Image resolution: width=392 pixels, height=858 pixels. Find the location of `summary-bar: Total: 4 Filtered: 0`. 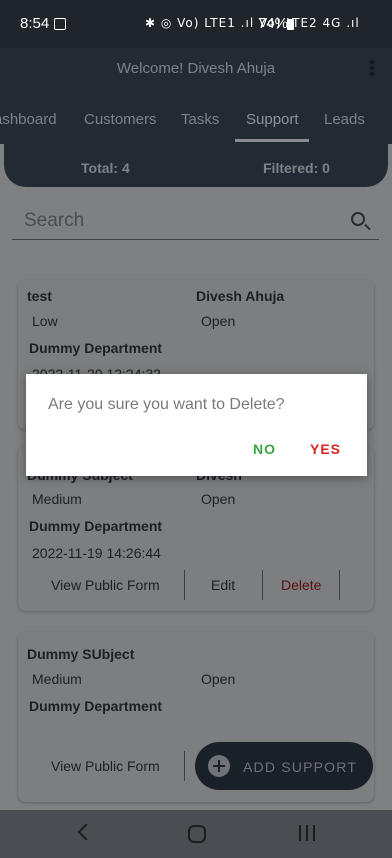

summary-bar: Total: 4 Filtered: 0 is located at coordinates (196, 165).